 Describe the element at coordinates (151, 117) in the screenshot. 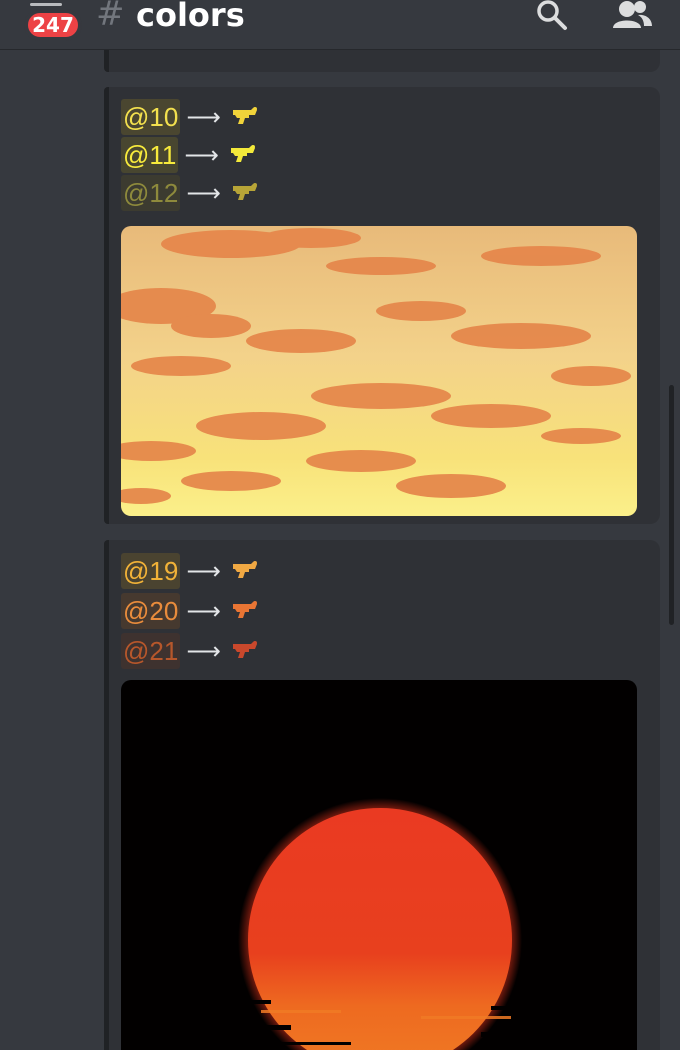

I see `role-mention: @10` at that location.